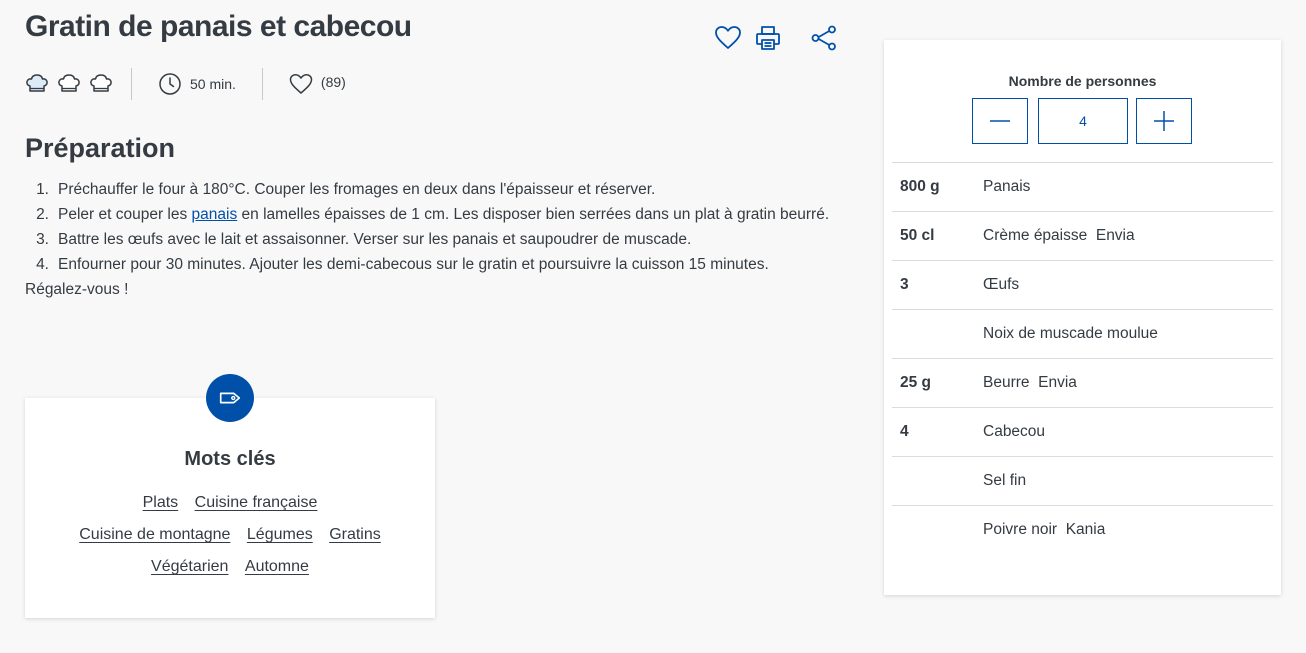  I want to click on keywords-row: Cuisine de montagne Légumes Gratins, so click(230, 535).